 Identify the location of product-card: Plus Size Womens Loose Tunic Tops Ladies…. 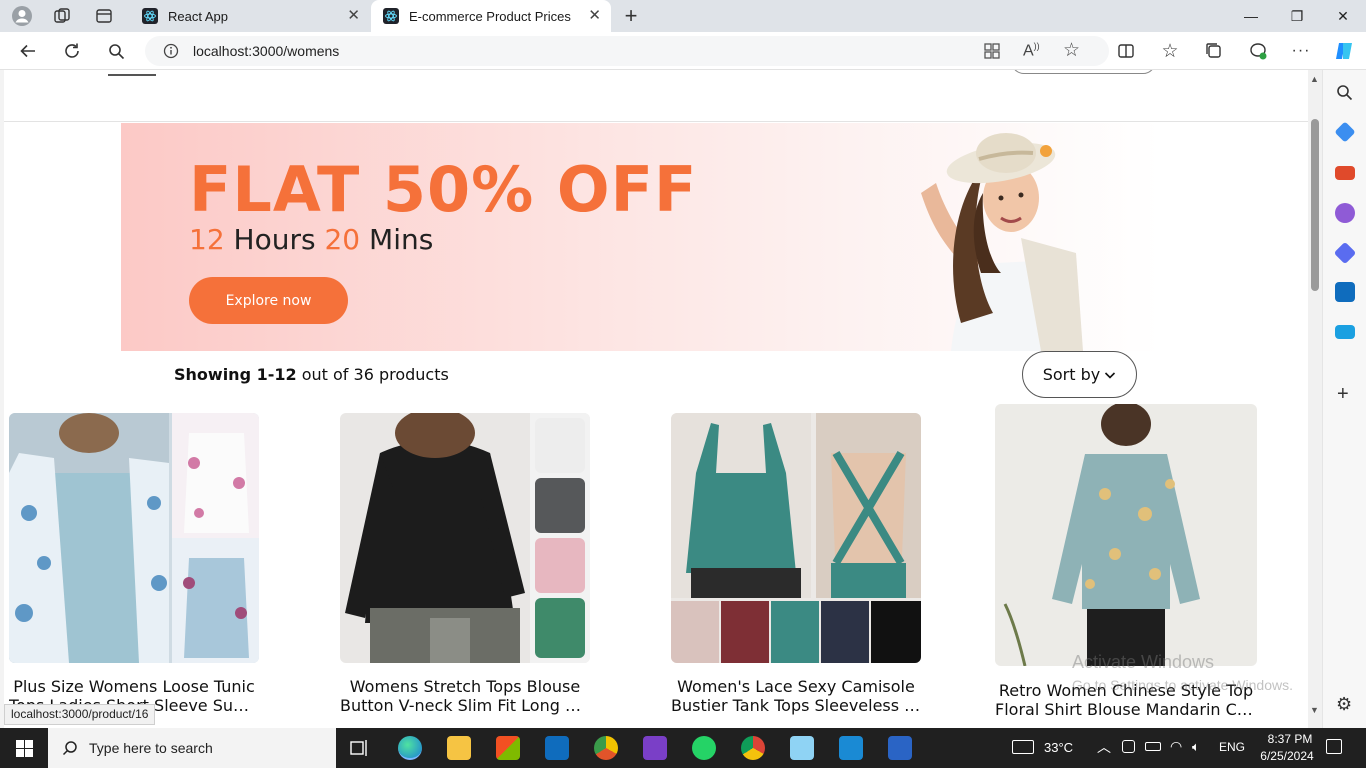
(134, 570).